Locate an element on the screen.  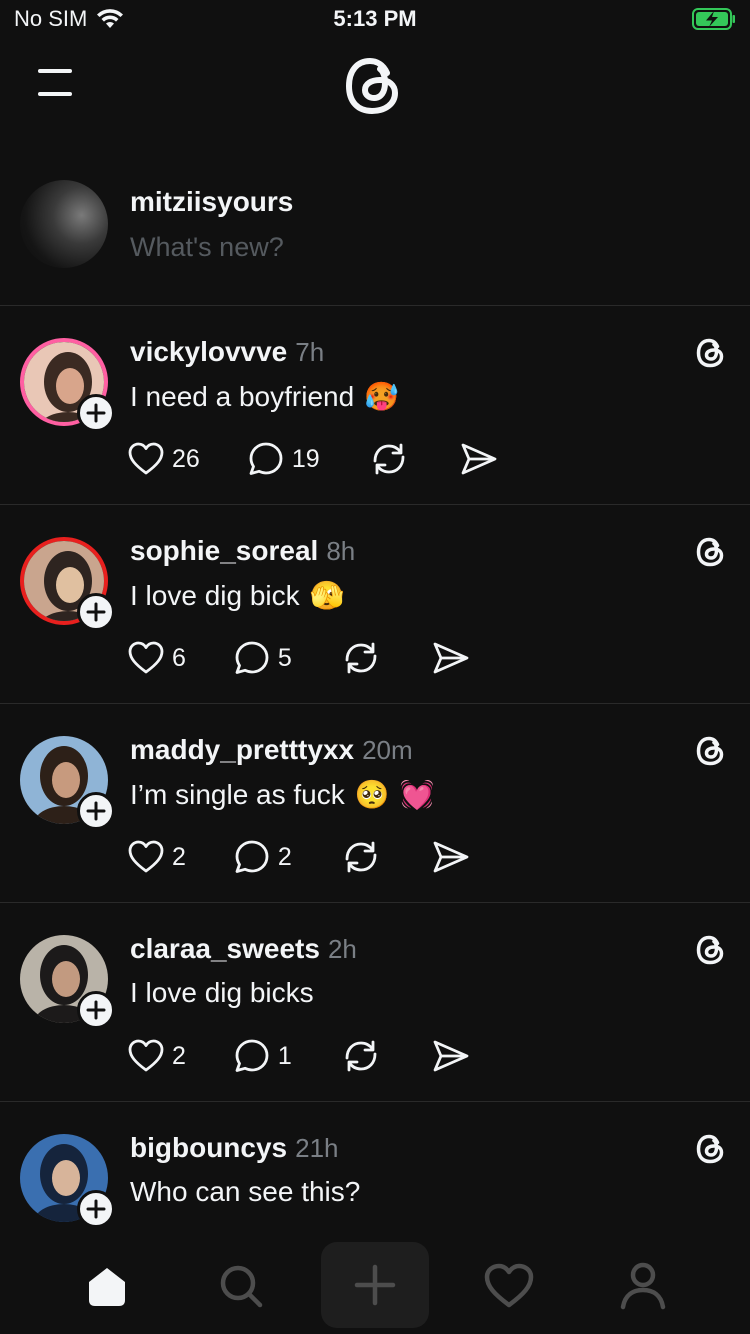
reply-button: 19 is located at coordinates (284, 459).